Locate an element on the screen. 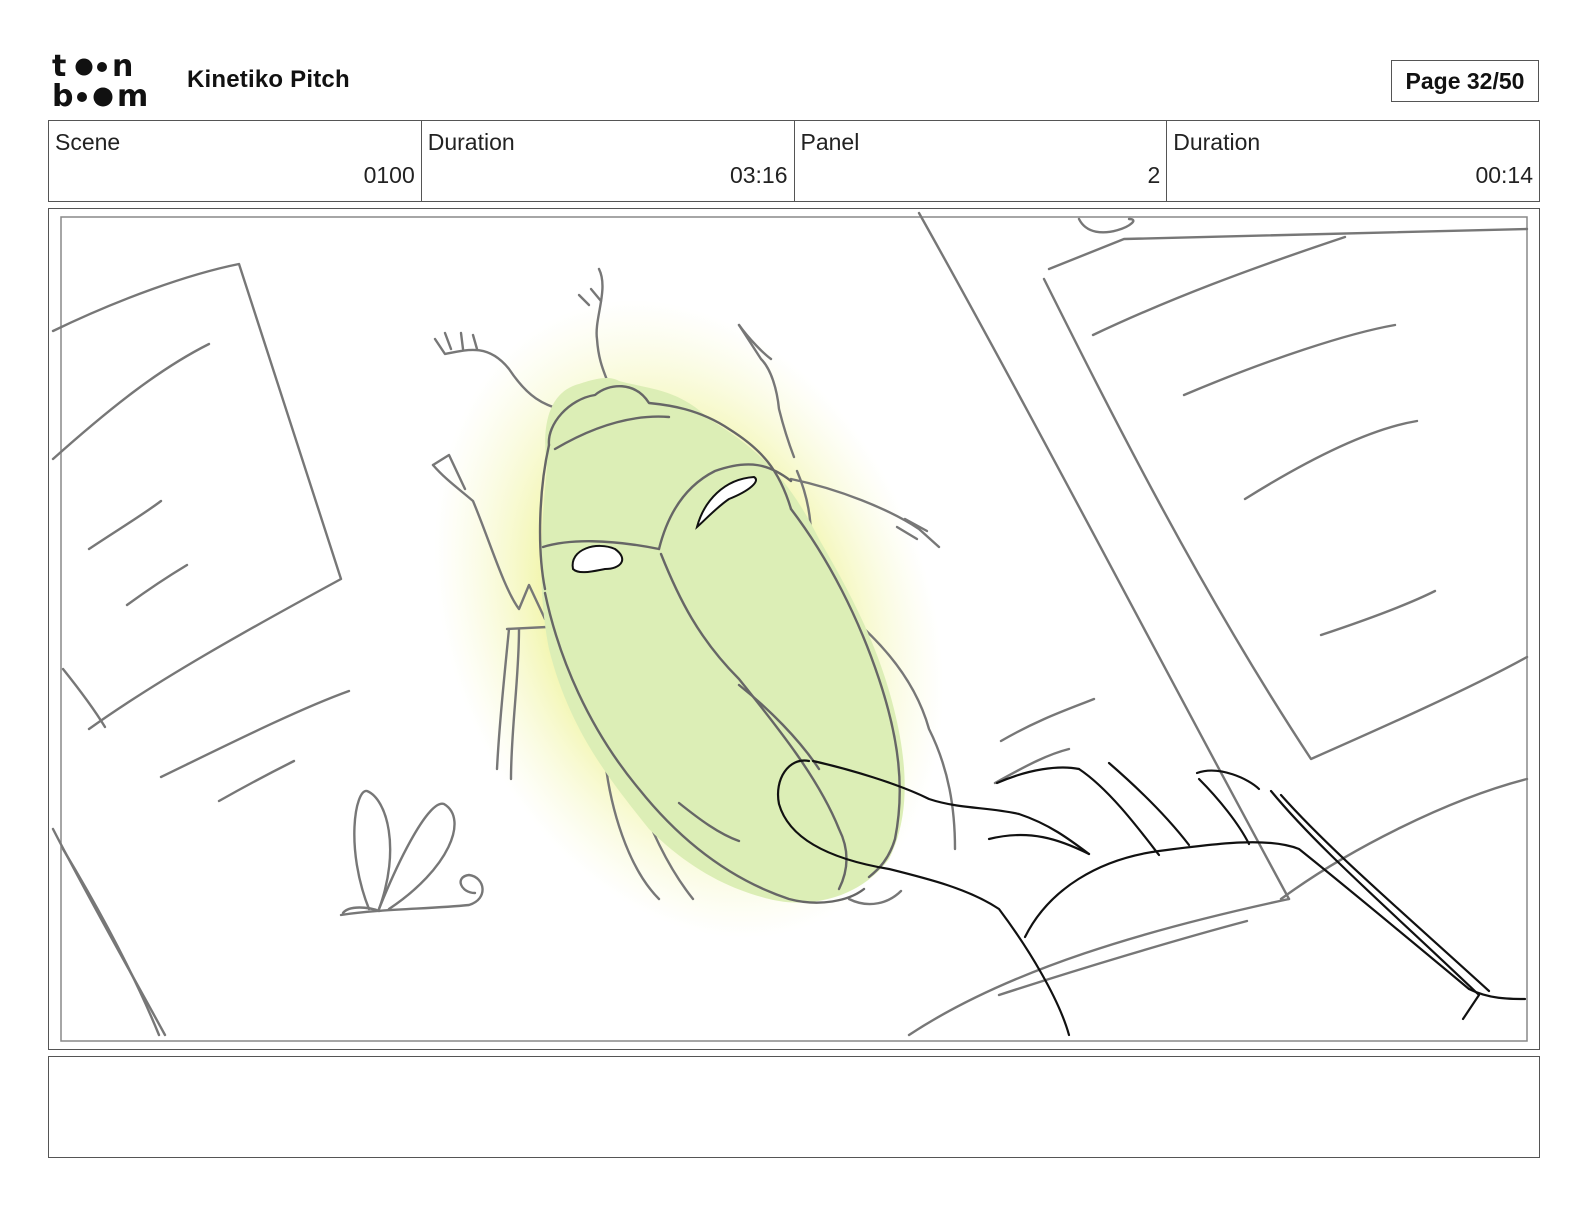  panel-value: 2 is located at coordinates (1154, 175).